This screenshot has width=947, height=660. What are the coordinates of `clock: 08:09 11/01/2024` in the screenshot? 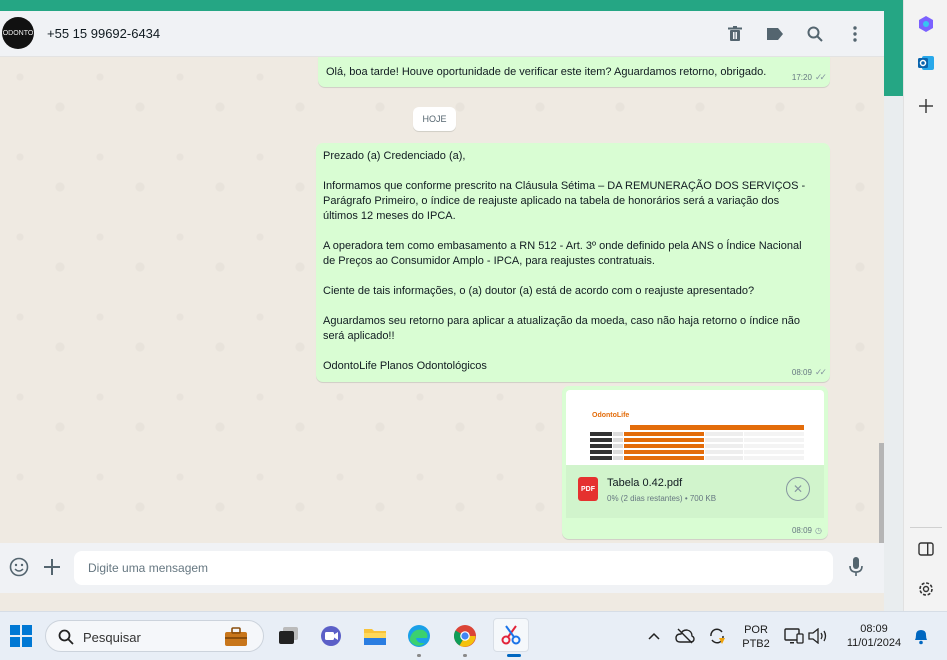 It's located at (874, 636).